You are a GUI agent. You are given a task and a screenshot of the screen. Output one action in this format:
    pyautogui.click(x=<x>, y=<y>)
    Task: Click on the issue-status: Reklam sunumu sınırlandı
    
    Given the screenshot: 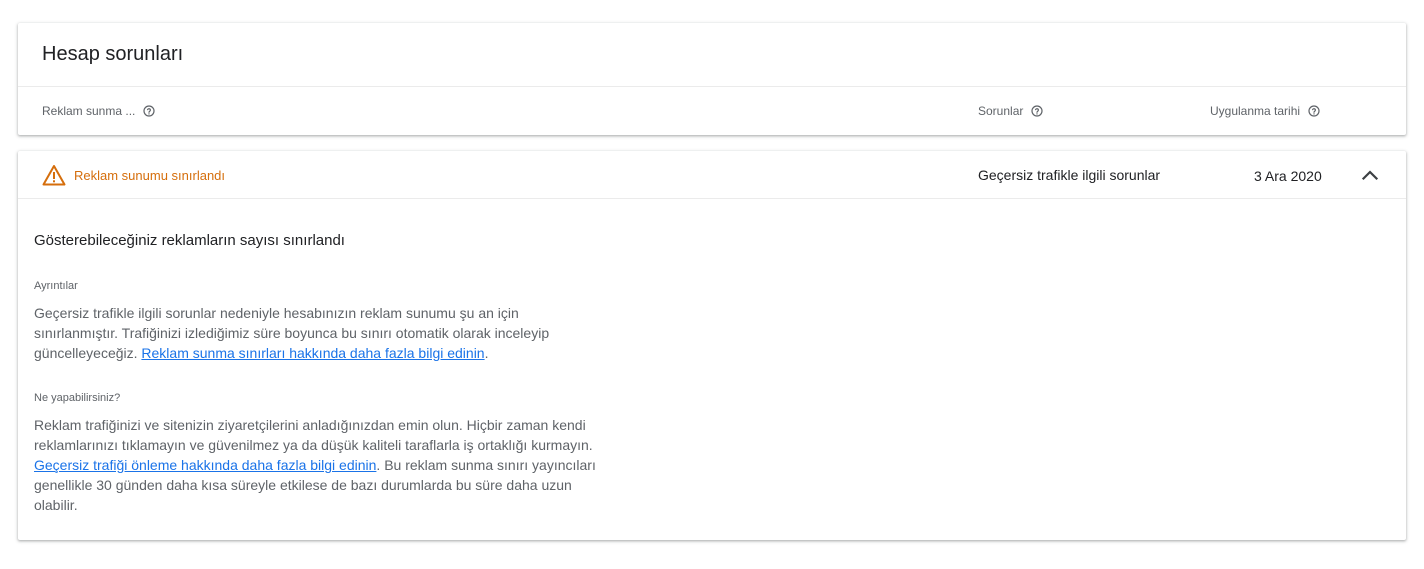 What is the action you would take?
    pyautogui.click(x=150, y=175)
    